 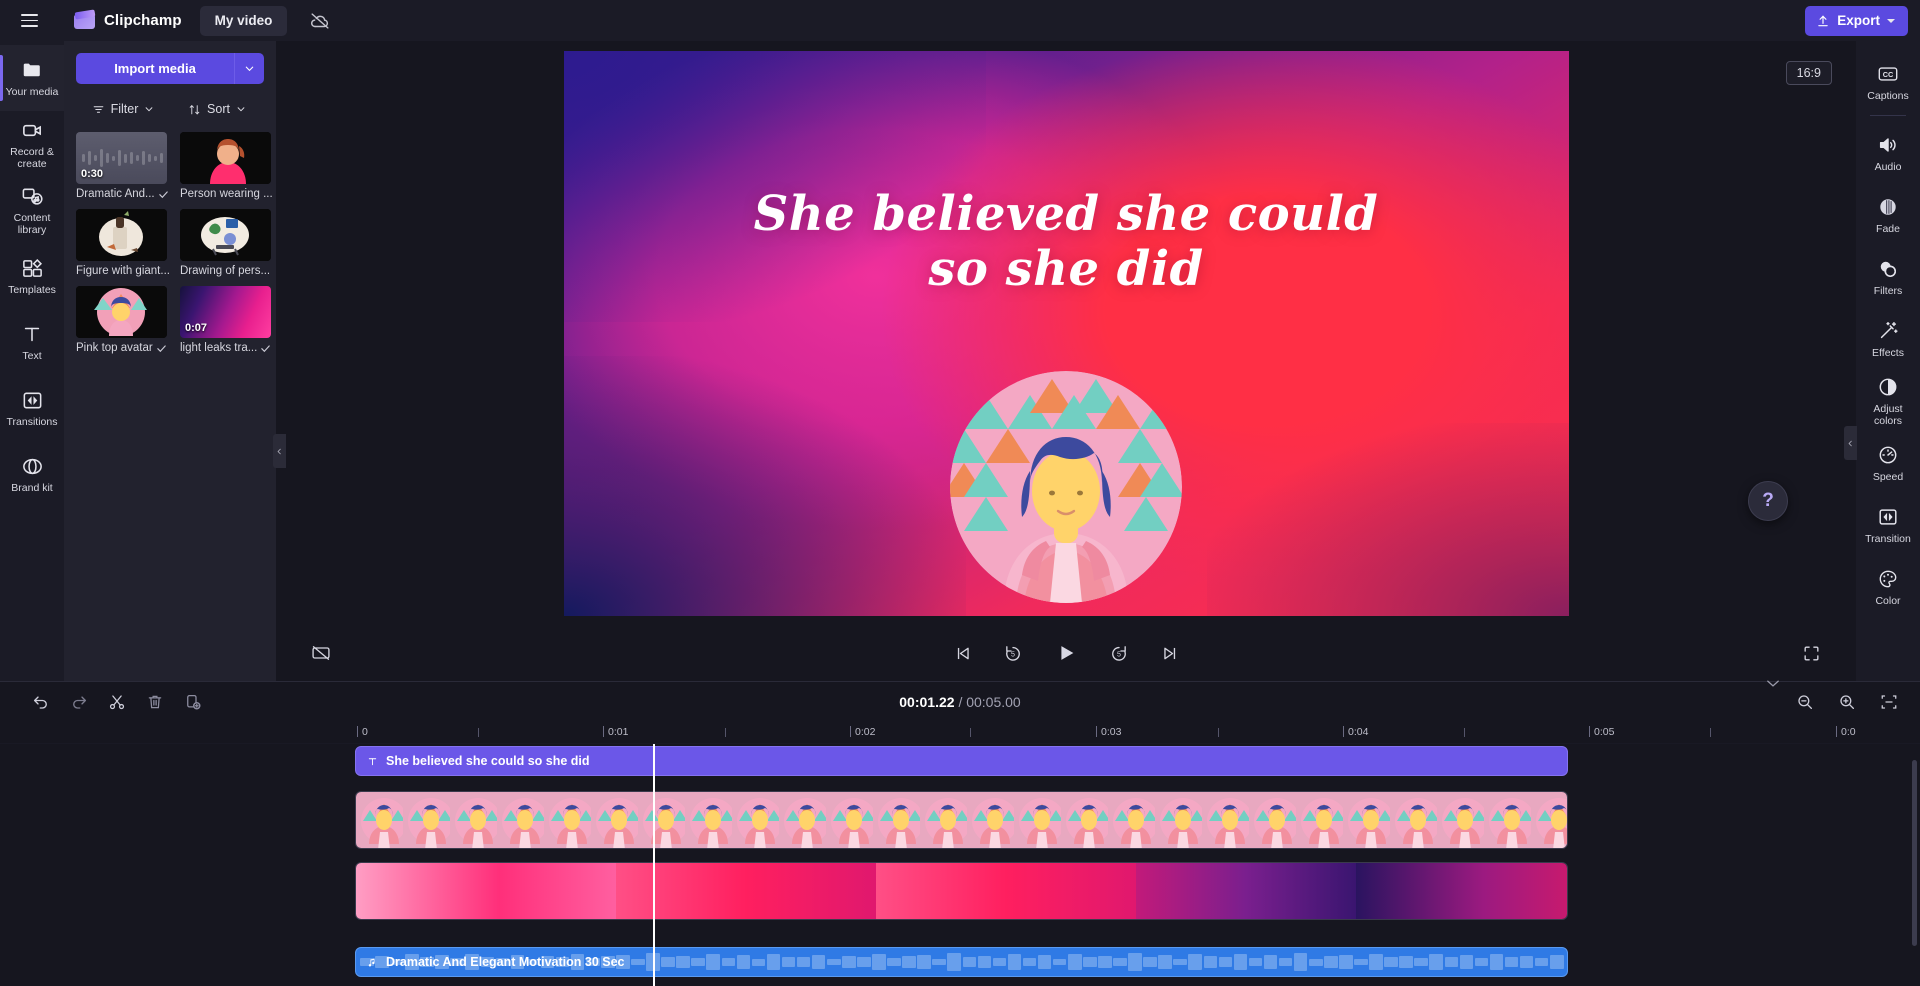 What do you see at coordinates (1848, 732) in the screenshot?
I see `ruler-label: 0:0` at bounding box center [1848, 732].